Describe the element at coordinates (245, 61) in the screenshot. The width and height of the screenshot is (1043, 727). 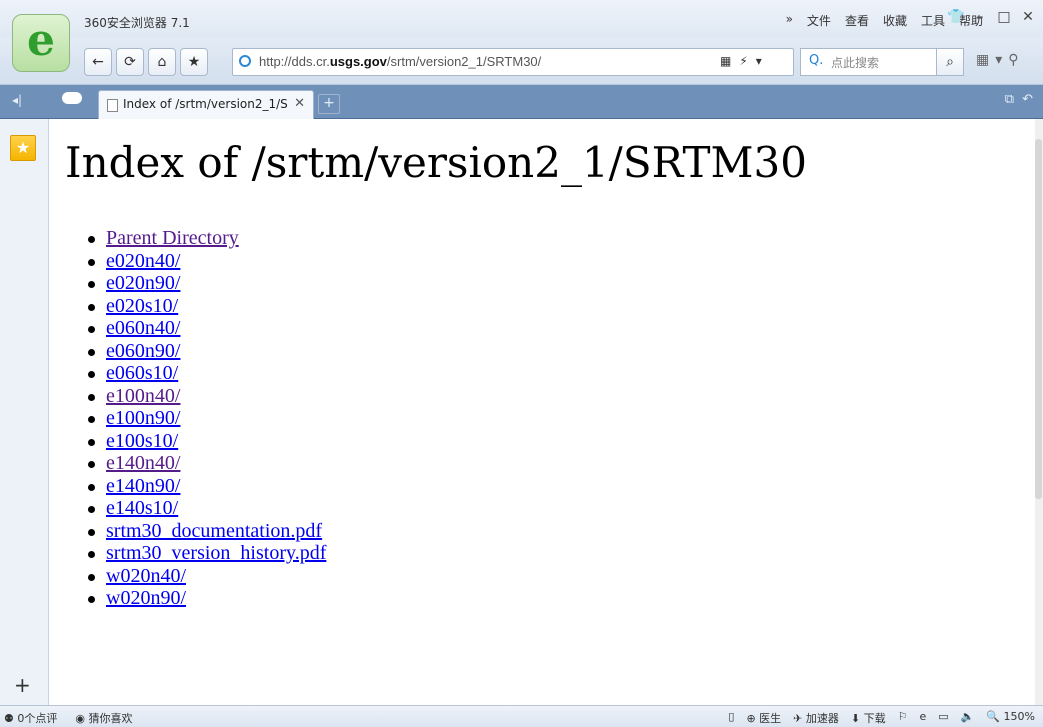
I see `site-security-icon` at that location.